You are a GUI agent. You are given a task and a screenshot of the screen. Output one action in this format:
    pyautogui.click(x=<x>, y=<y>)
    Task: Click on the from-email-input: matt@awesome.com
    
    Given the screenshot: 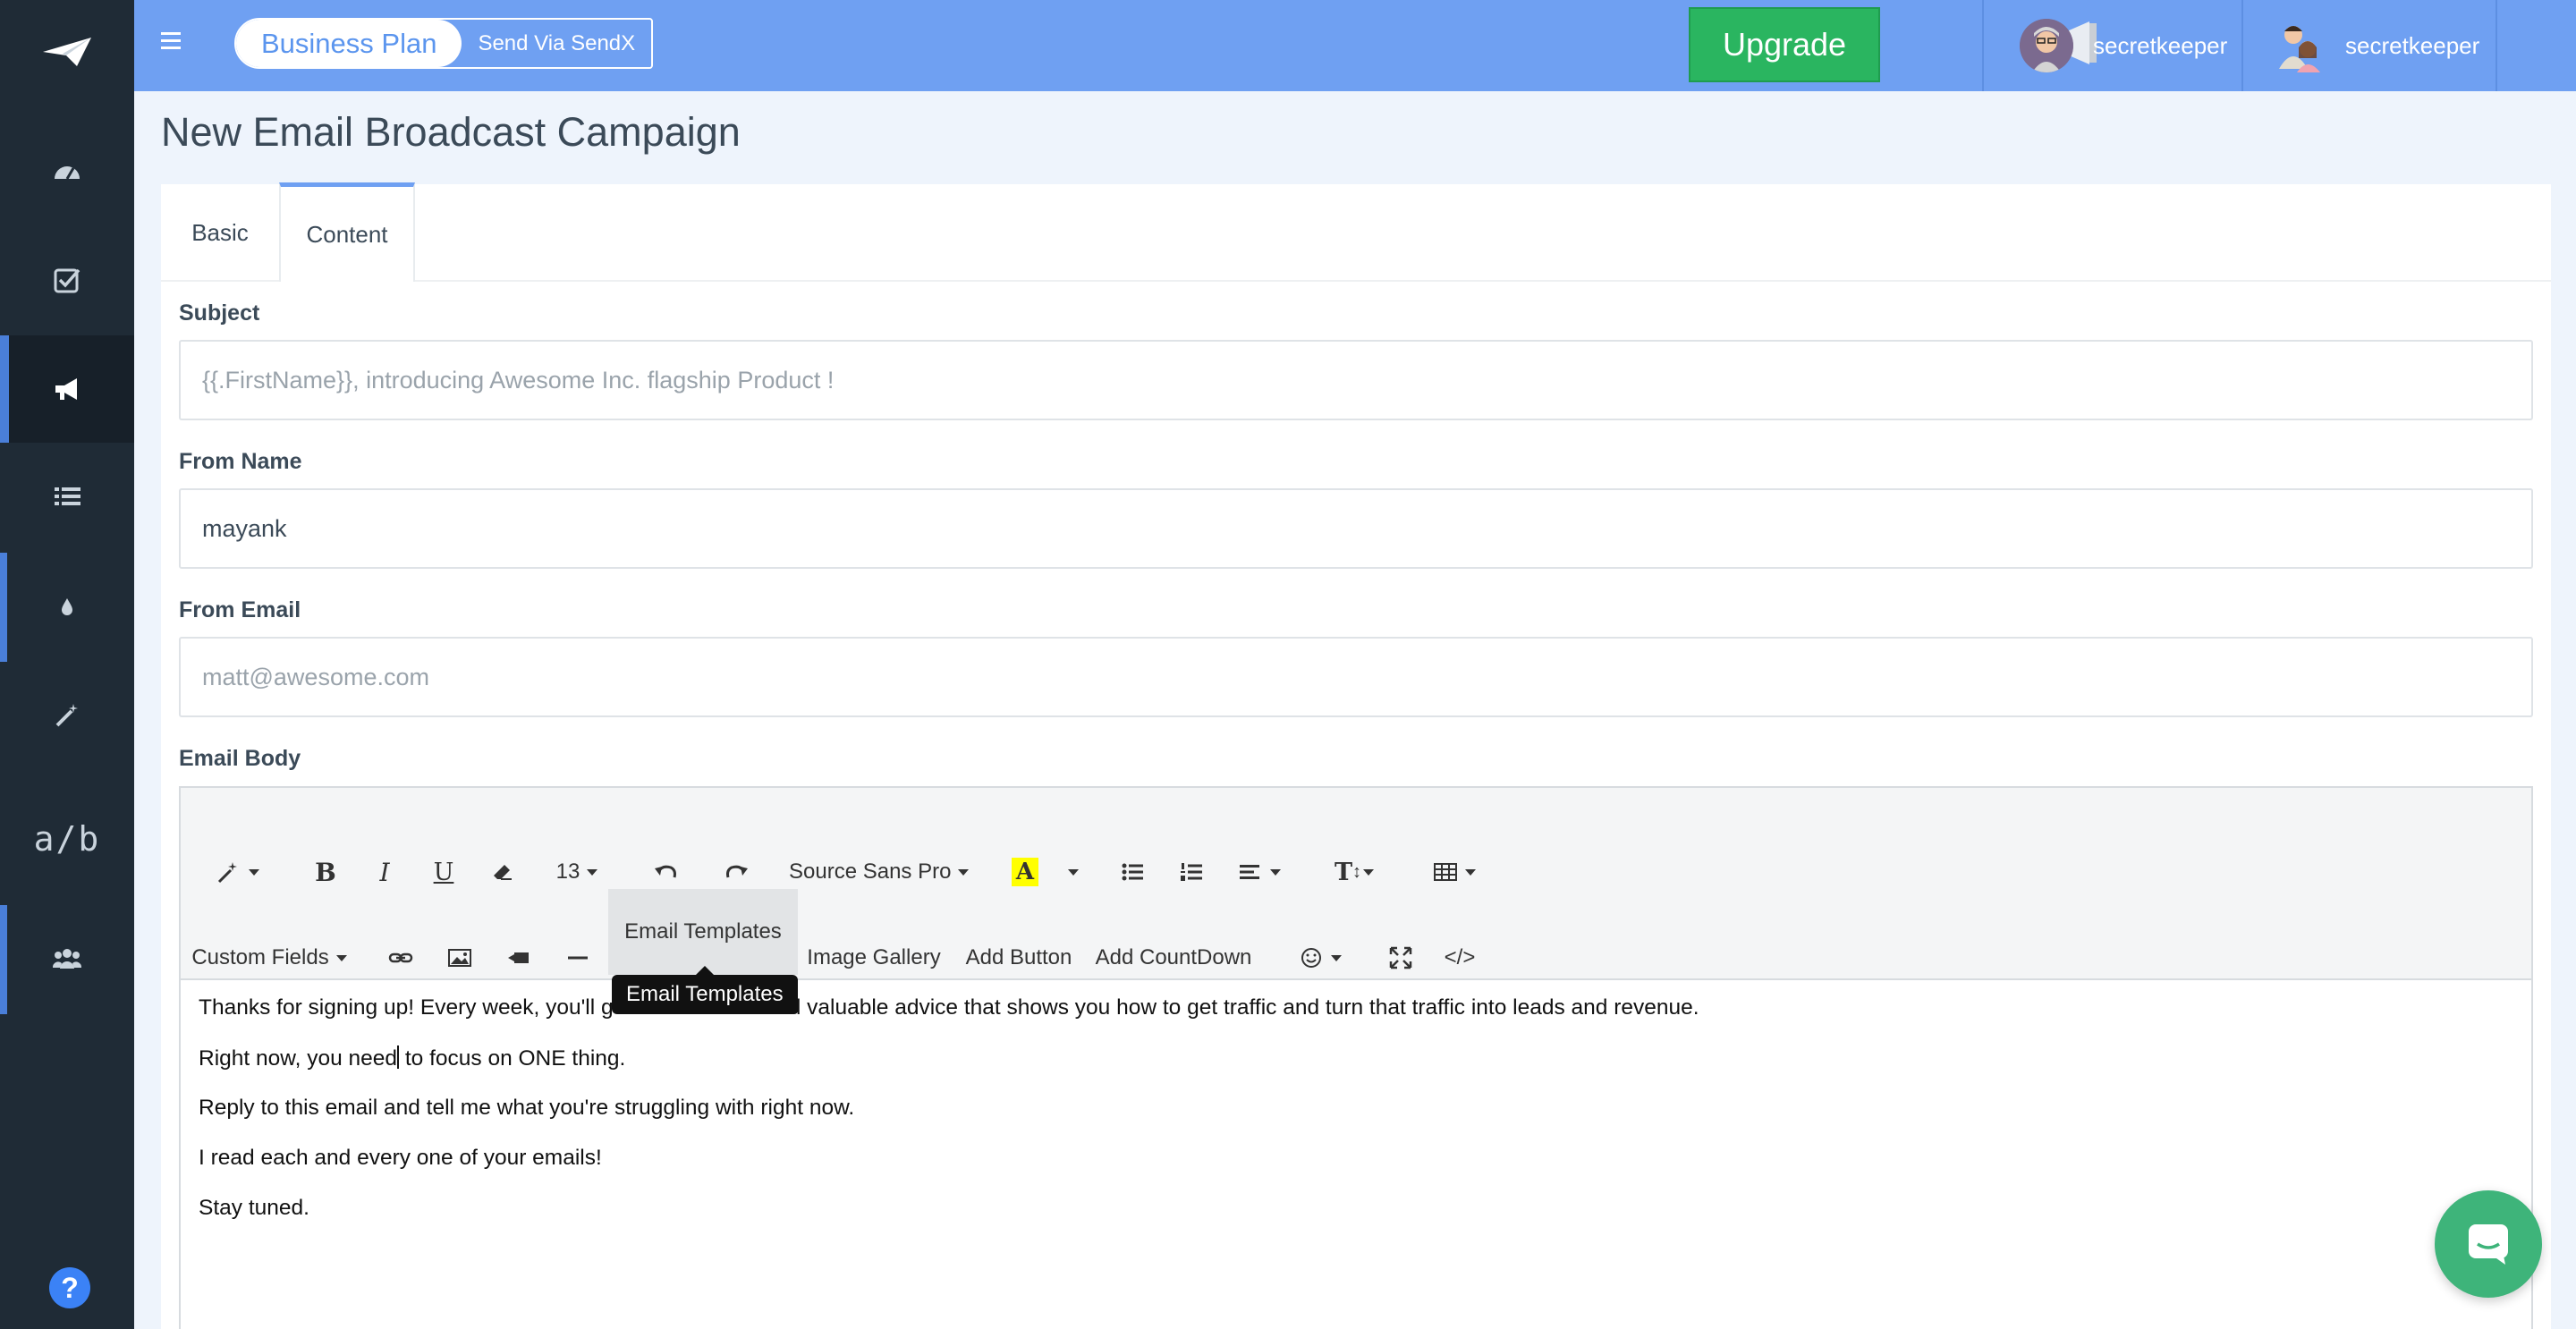 What is the action you would take?
    pyautogui.click(x=1356, y=677)
    